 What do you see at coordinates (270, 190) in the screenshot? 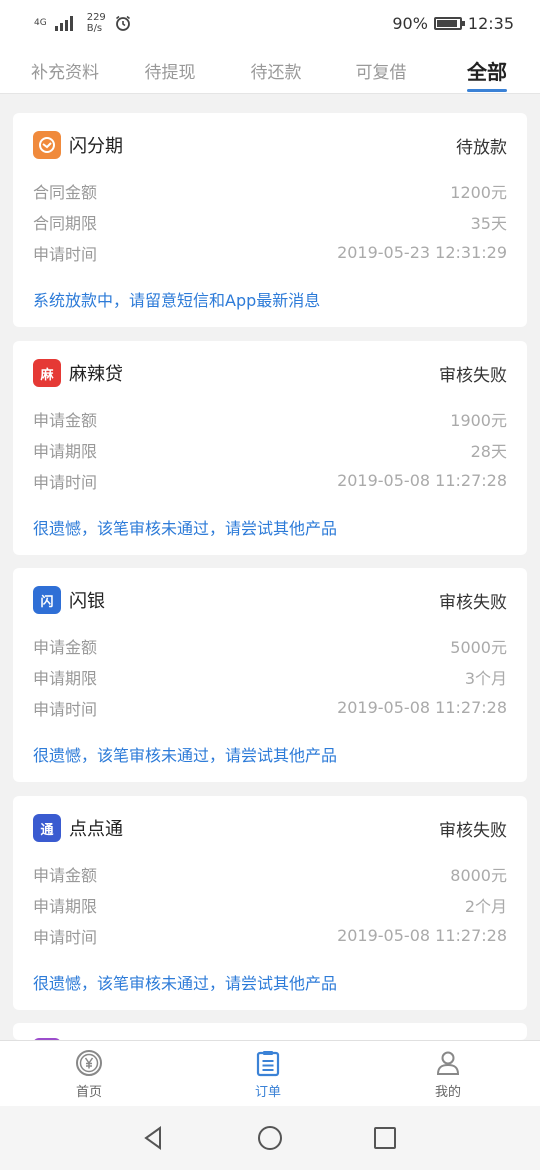
I see `detail-row: 合同金额 1200元` at bounding box center [270, 190].